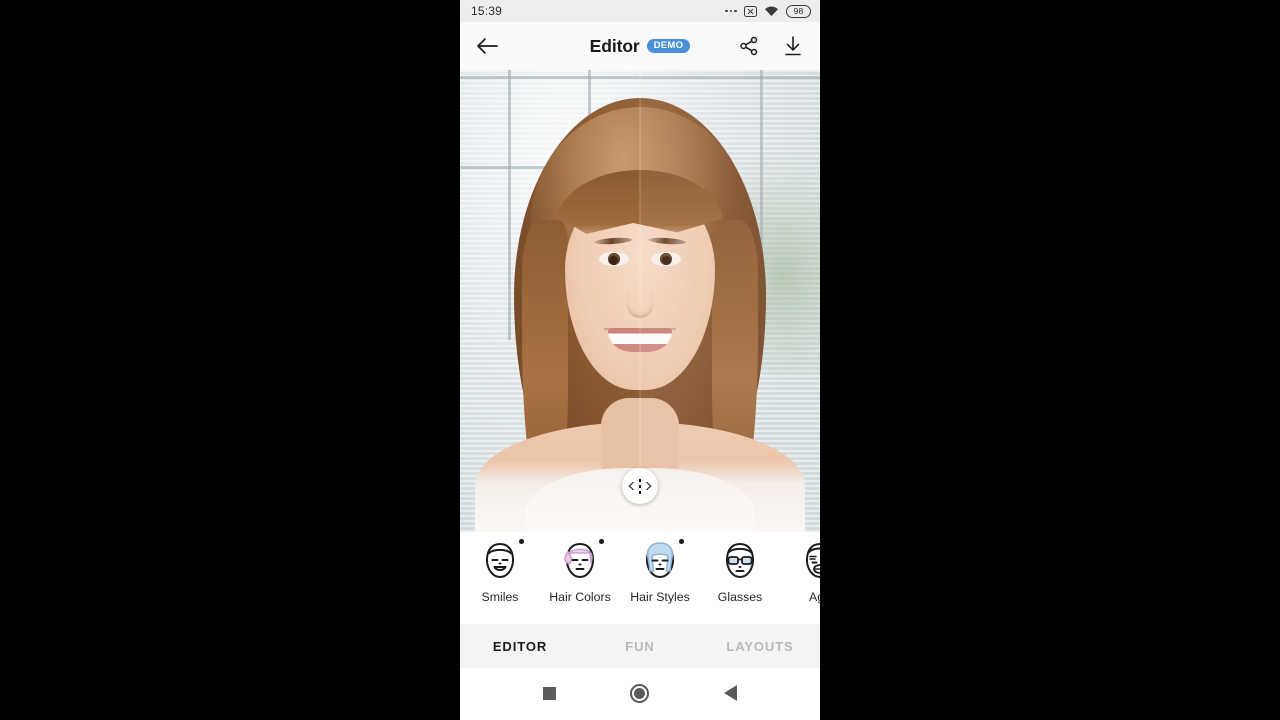 The width and height of the screenshot is (1280, 720). Describe the element at coordinates (760, 646) in the screenshot. I see `tab-layouts: LAYOUTS` at that location.